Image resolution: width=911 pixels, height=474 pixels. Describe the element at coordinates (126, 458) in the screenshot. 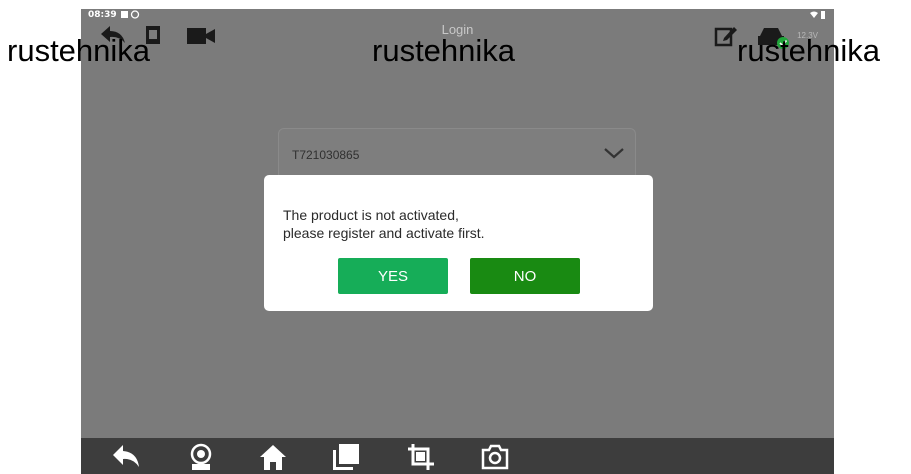

I see `back-icon` at that location.